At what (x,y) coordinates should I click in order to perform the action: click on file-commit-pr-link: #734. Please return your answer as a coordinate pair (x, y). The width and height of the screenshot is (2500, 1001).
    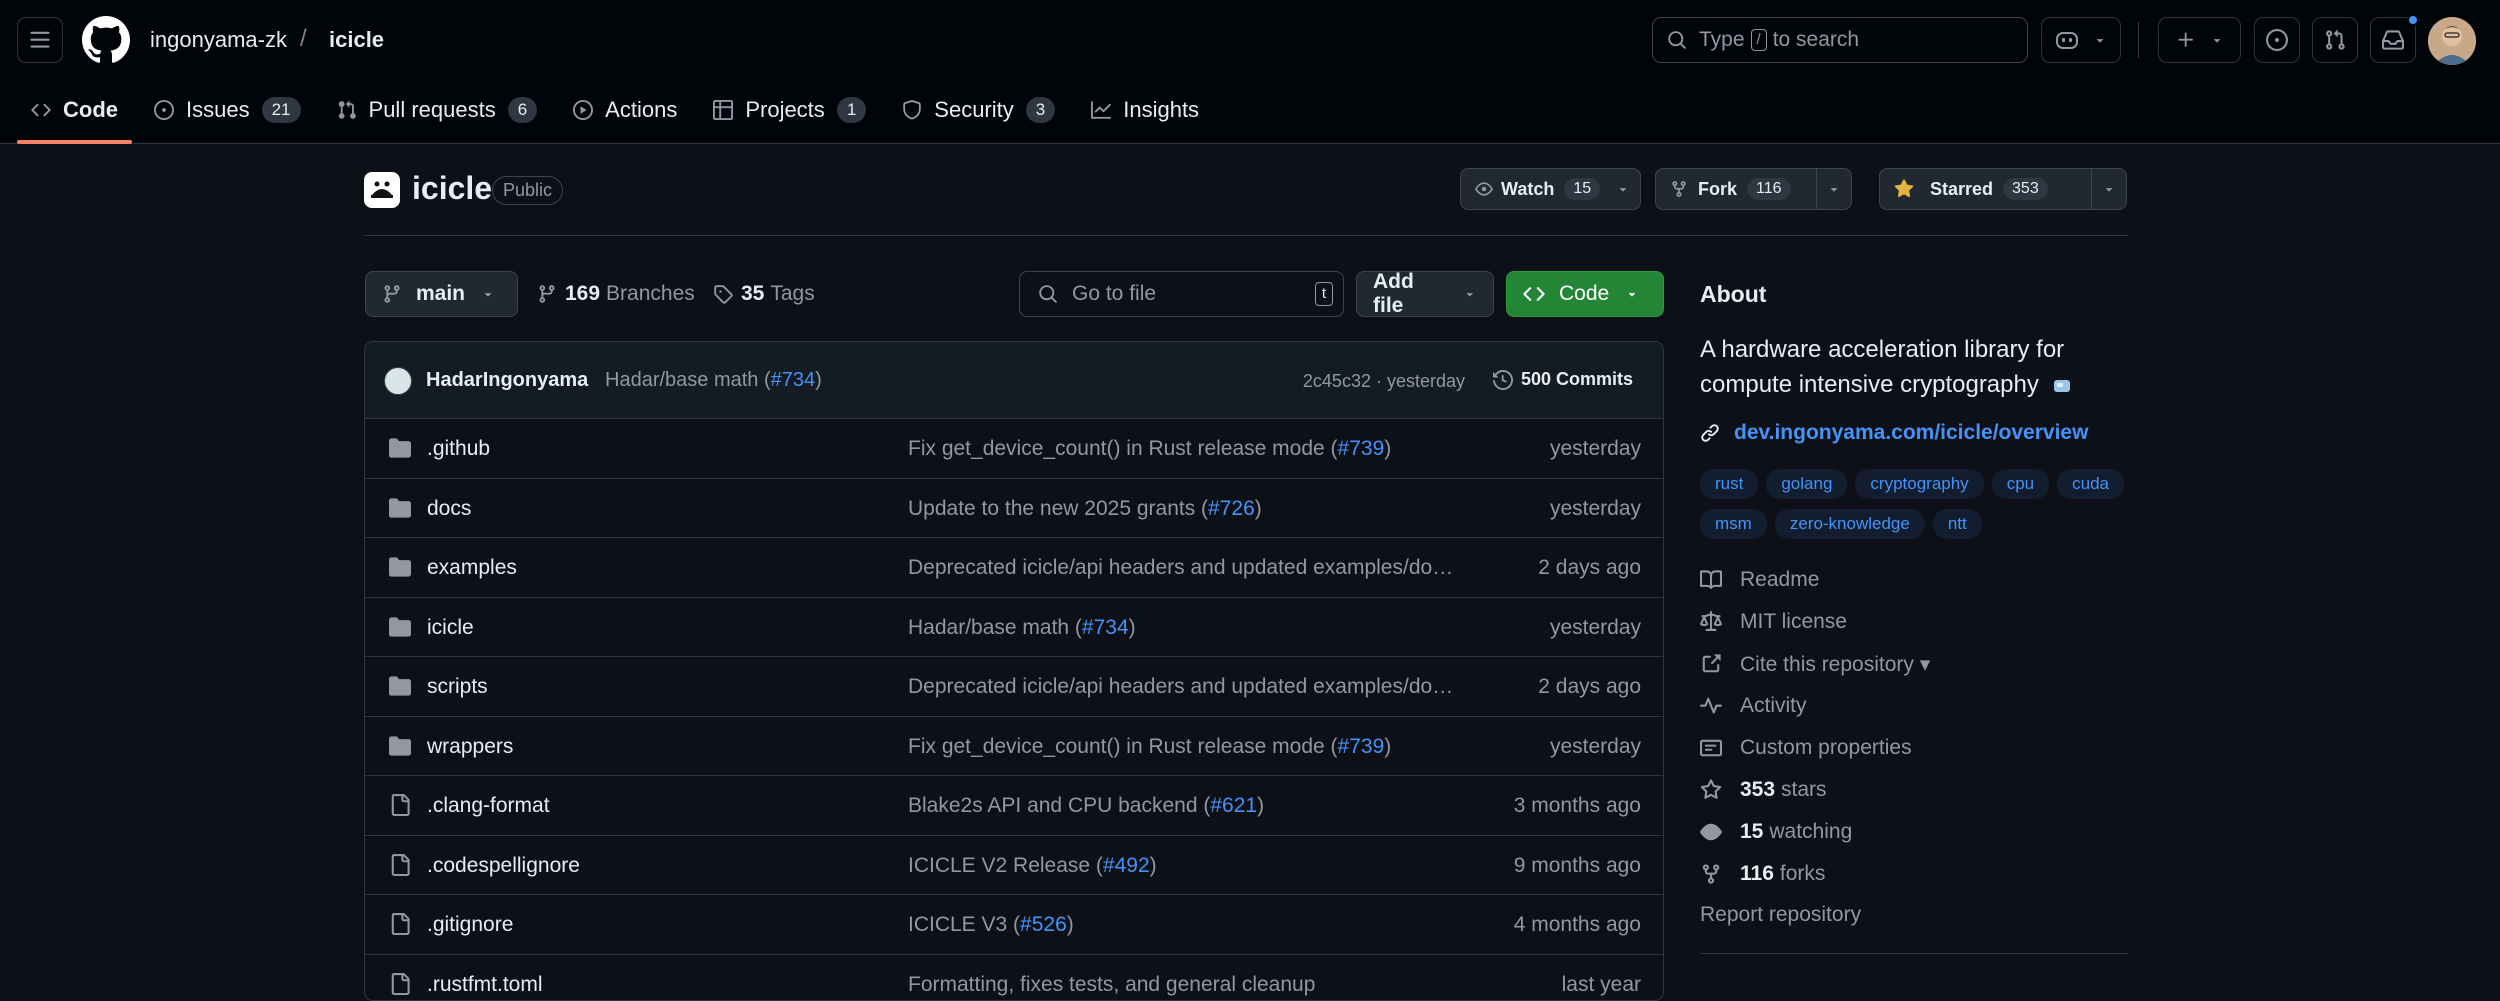
    Looking at the image, I should click on (1105, 627).